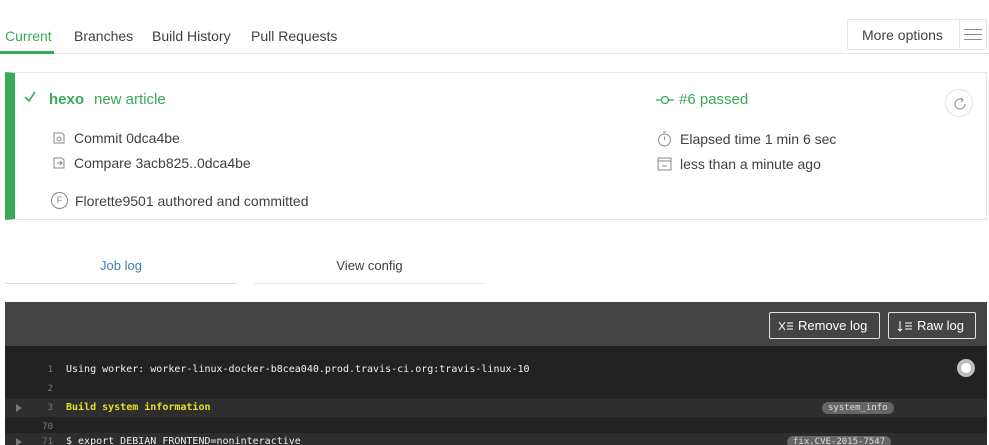 This screenshot has width=989, height=445. Describe the element at coordinates (758, 138) in the screenshot. I see `elapsed-time: Elapsed time 1 min 6 sec` at that location.